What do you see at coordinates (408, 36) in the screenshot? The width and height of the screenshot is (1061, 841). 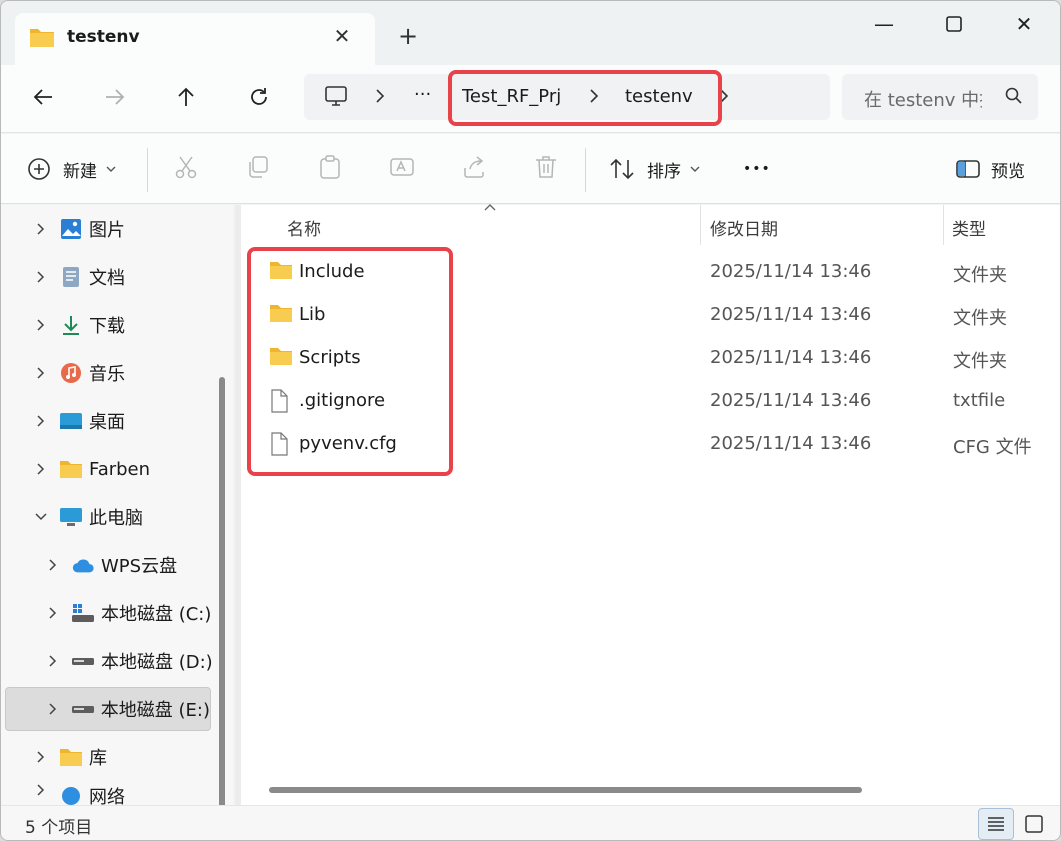 I see `new-tab-button: +` at bounding box center [408, 36].